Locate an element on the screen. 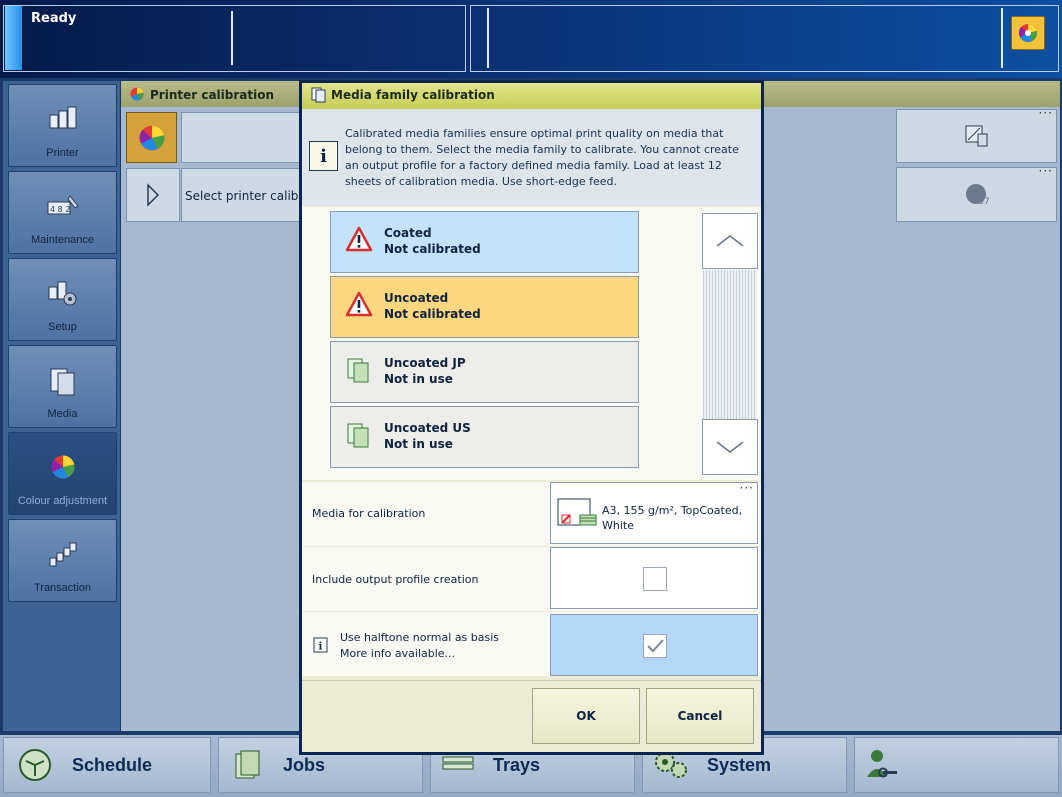  panel-title: Printer calibration is located at coordinates (212, 95).